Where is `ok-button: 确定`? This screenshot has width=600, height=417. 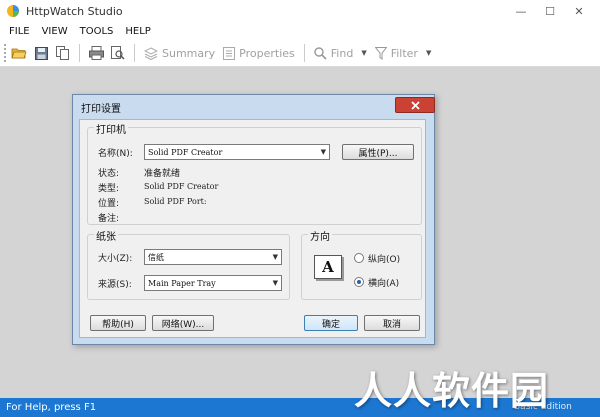
ok-button: 确定 is located at coordinates (331, 323).